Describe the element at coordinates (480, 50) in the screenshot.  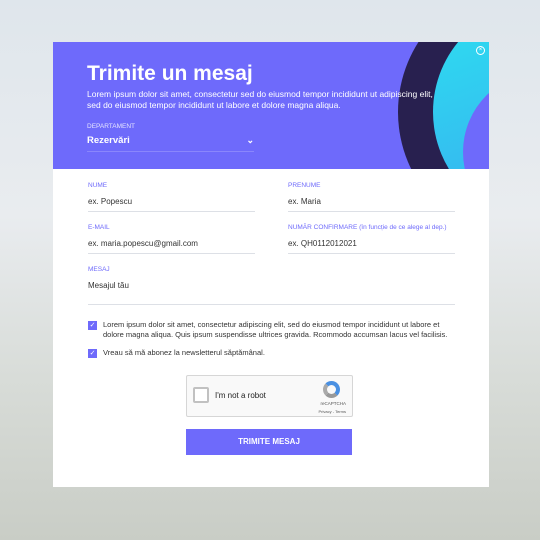
I see `close-icon: ×` at that location.